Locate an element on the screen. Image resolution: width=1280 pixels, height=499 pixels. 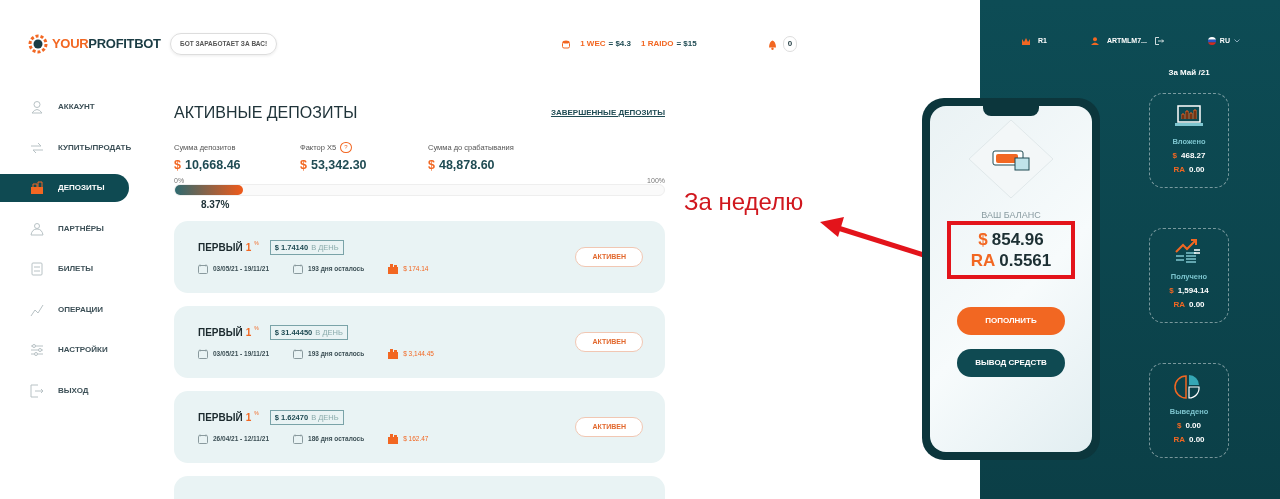
sidebar-item: БИЛЕТЫ is located at coordinates (64, 269).